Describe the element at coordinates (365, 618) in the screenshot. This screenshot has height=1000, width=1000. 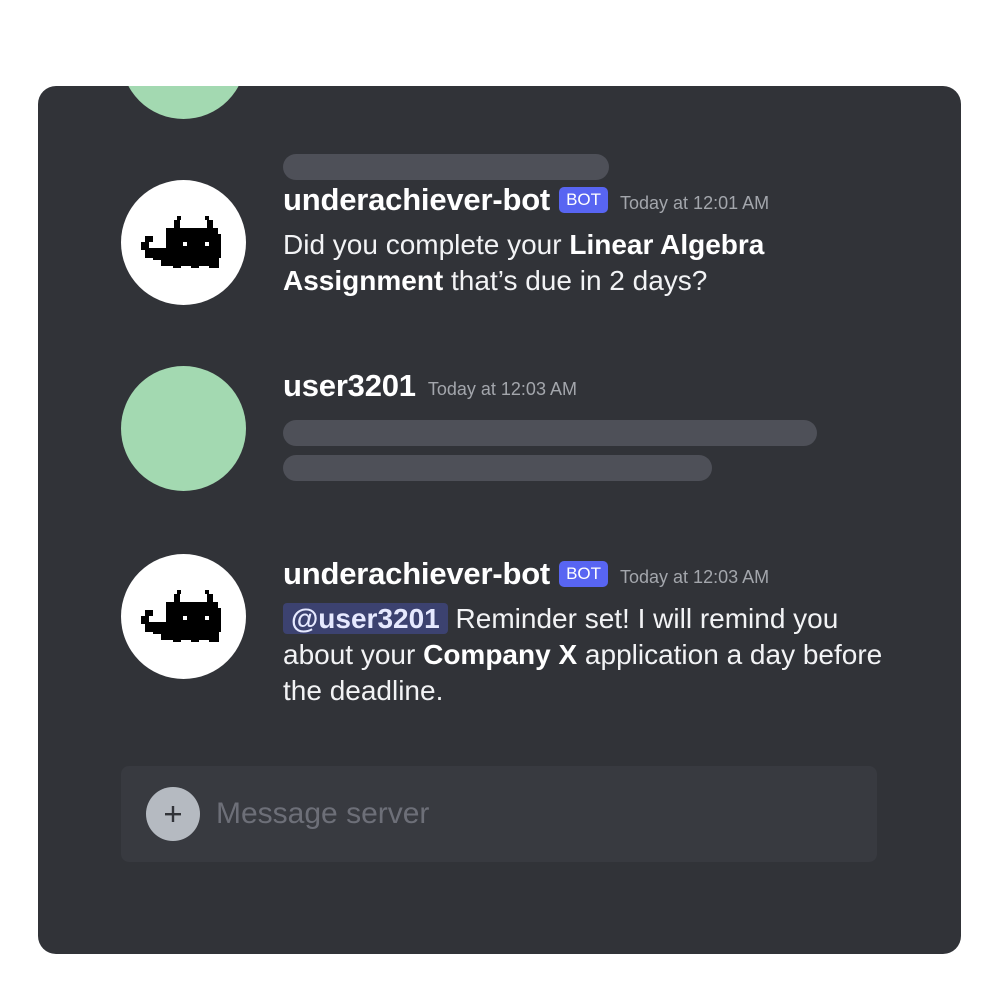
I see `user-mention: @user3201` at that location.